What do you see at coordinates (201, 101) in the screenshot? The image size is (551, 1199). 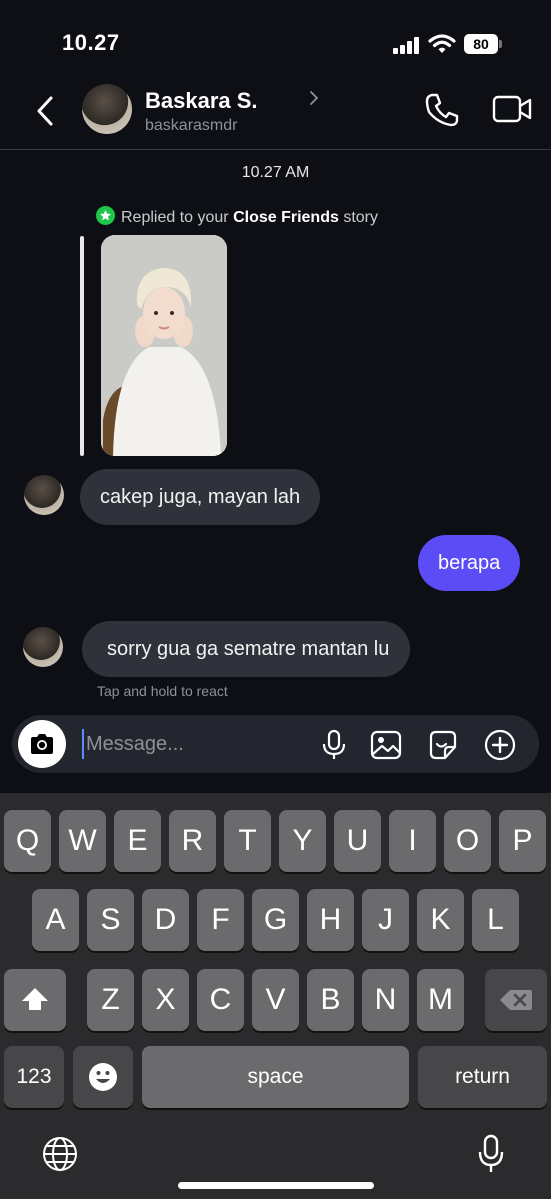 I see `contact-name: Baskara S.` at bounding box center [201, 101].